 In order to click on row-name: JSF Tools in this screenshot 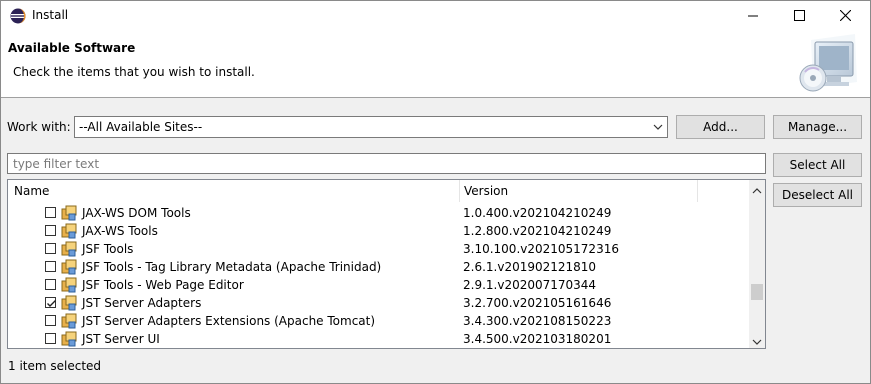, I will do `click(108, 249)`.